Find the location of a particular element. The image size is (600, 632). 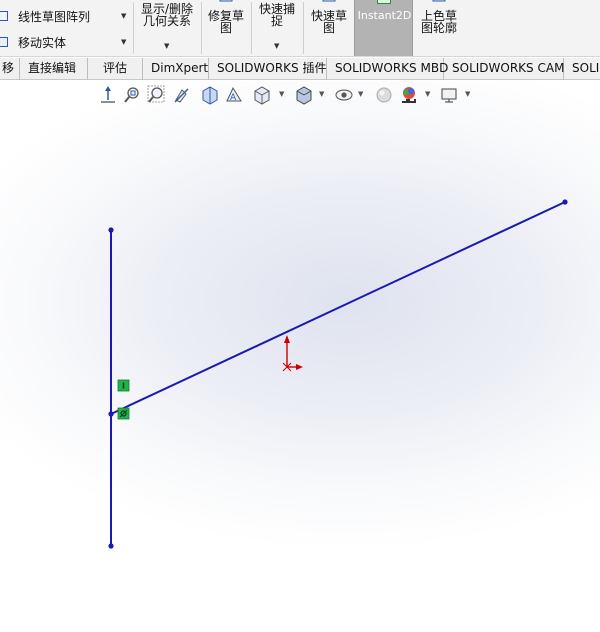

linear-sketch-pattern-button: 线性草图阵列 is located at coordinates (45, 16).